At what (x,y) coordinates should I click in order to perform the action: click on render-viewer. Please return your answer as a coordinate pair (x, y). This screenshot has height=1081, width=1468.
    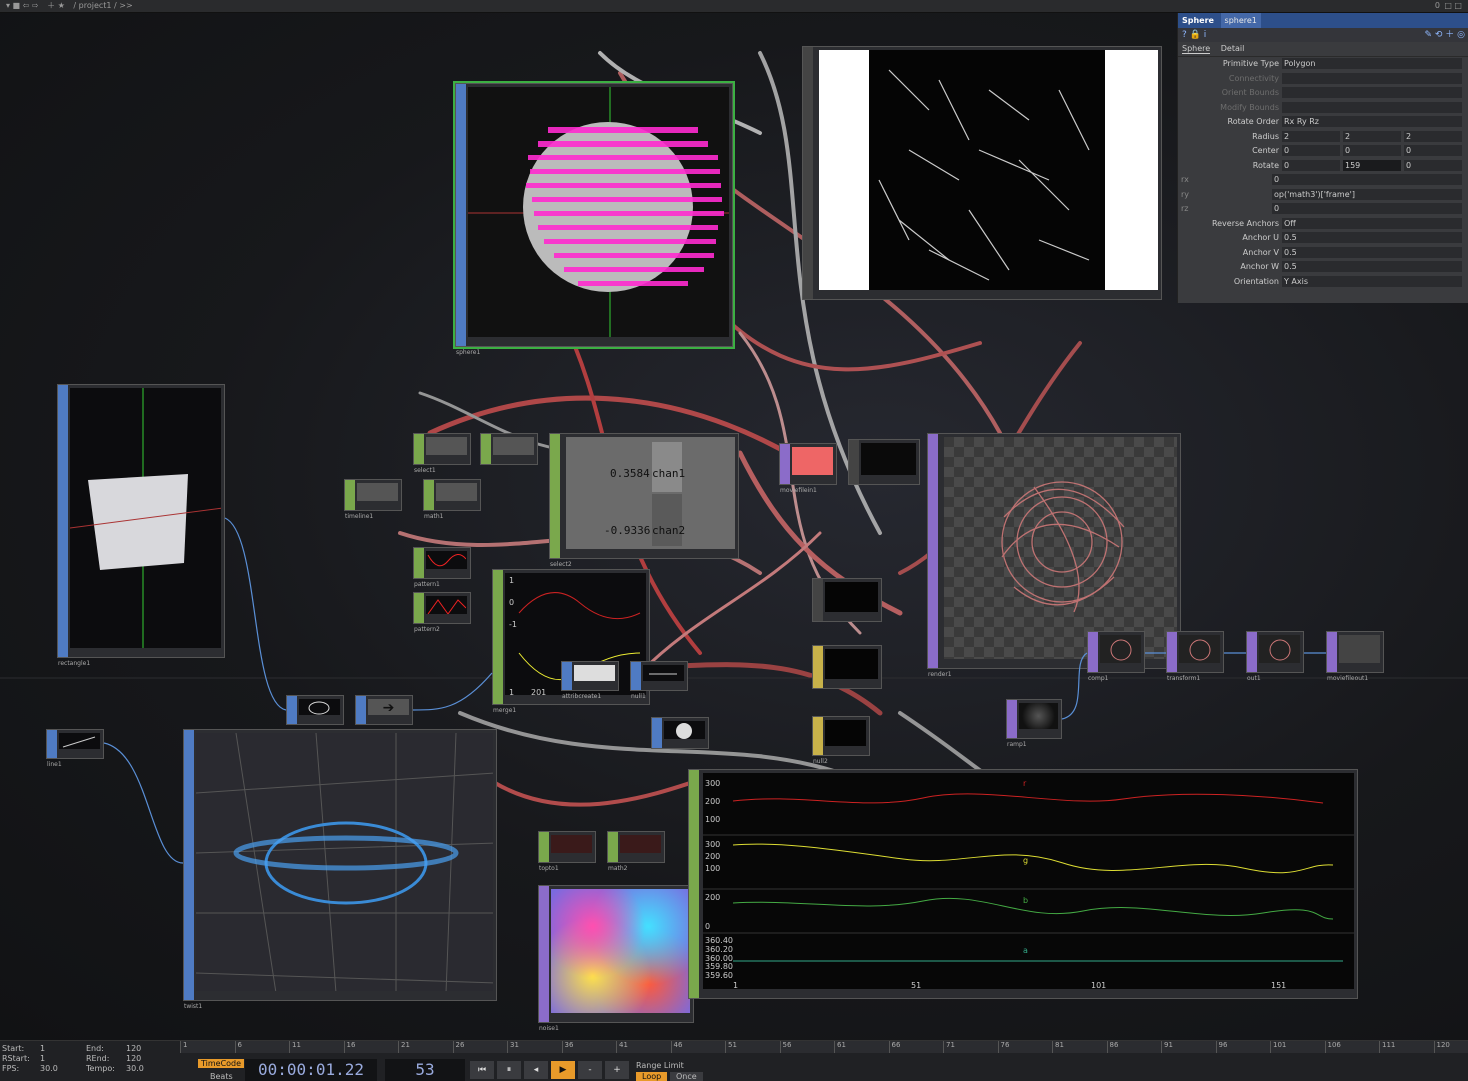
    Looking at the image, I should click on (1060, 548).